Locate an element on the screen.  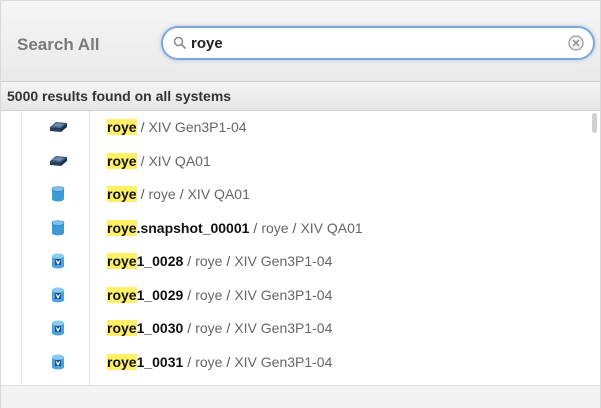
search-field is located at coordinates (378, 43).